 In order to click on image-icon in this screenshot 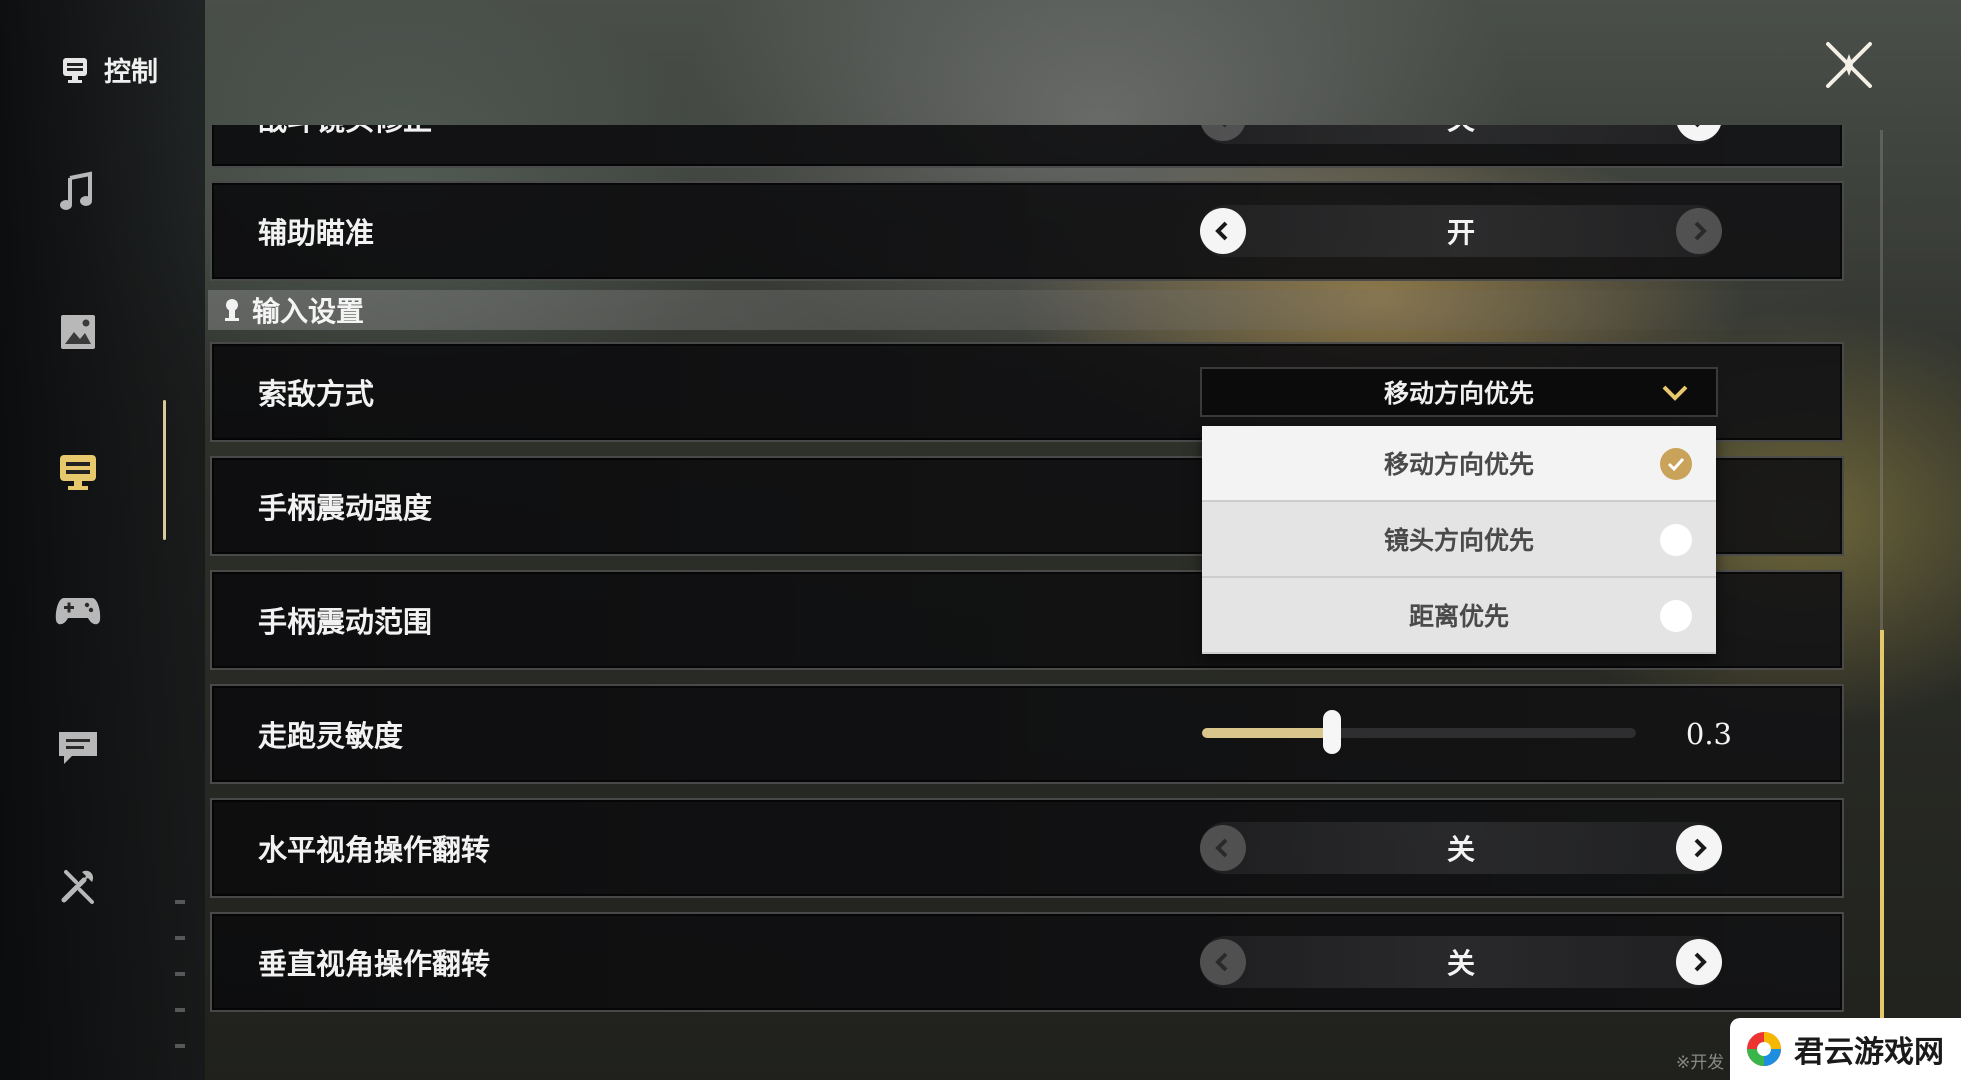, I will do `click(78, 332)`.